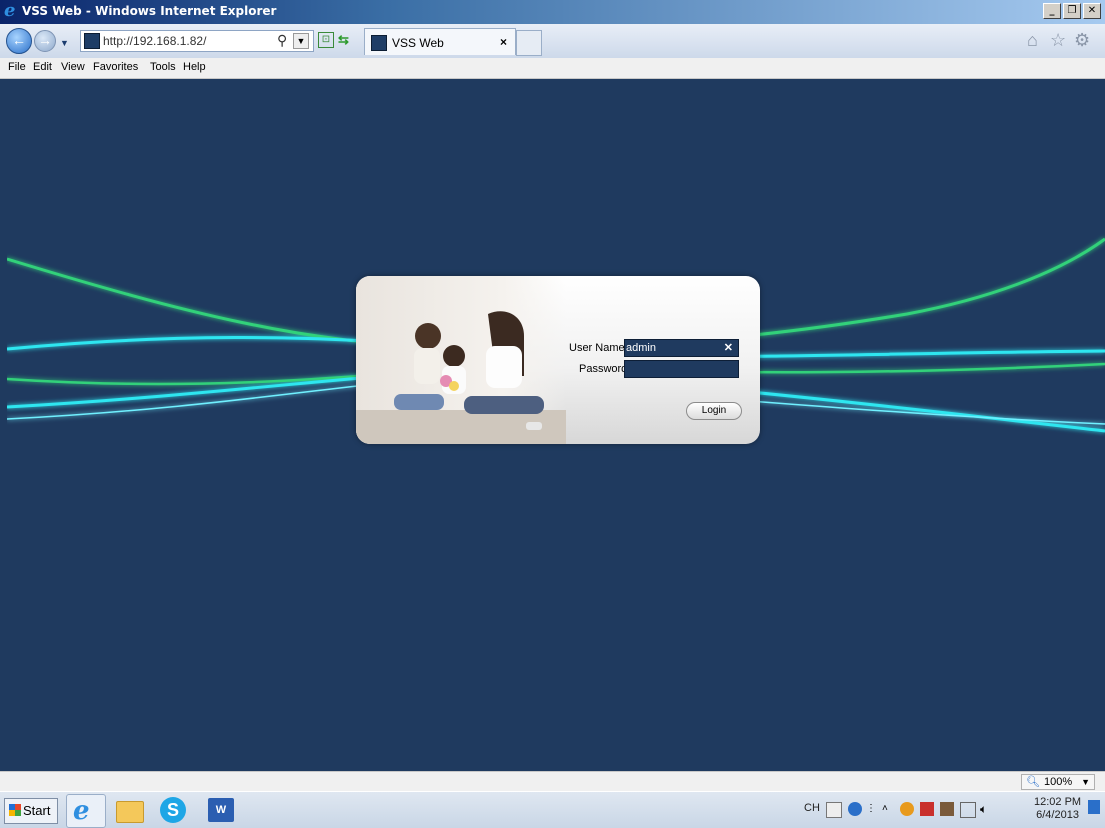 Image resolution: width=1105 pixels, height=828 pixels. I want to click on zoom-dropdown-icon: ▼, so click(1085, 782).